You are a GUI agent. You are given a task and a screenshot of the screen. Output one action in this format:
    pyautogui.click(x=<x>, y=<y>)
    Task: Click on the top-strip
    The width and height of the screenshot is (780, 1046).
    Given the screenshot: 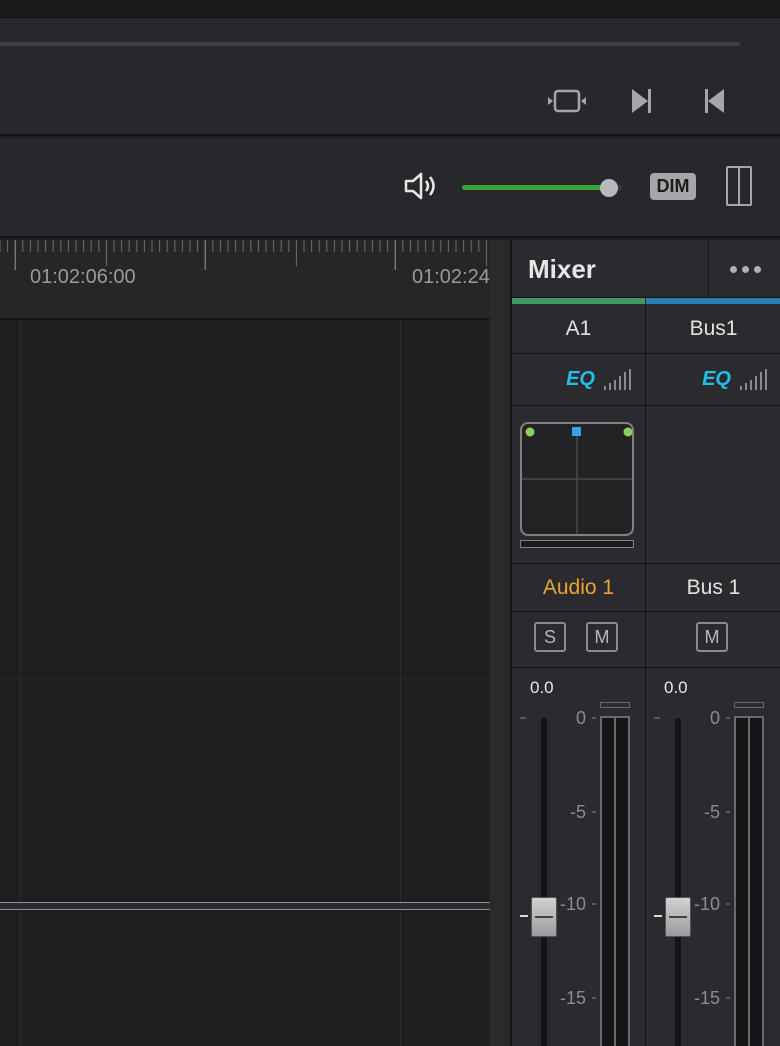 What is the action you would take?
    pyautogui.click(x=390, y=9)
    